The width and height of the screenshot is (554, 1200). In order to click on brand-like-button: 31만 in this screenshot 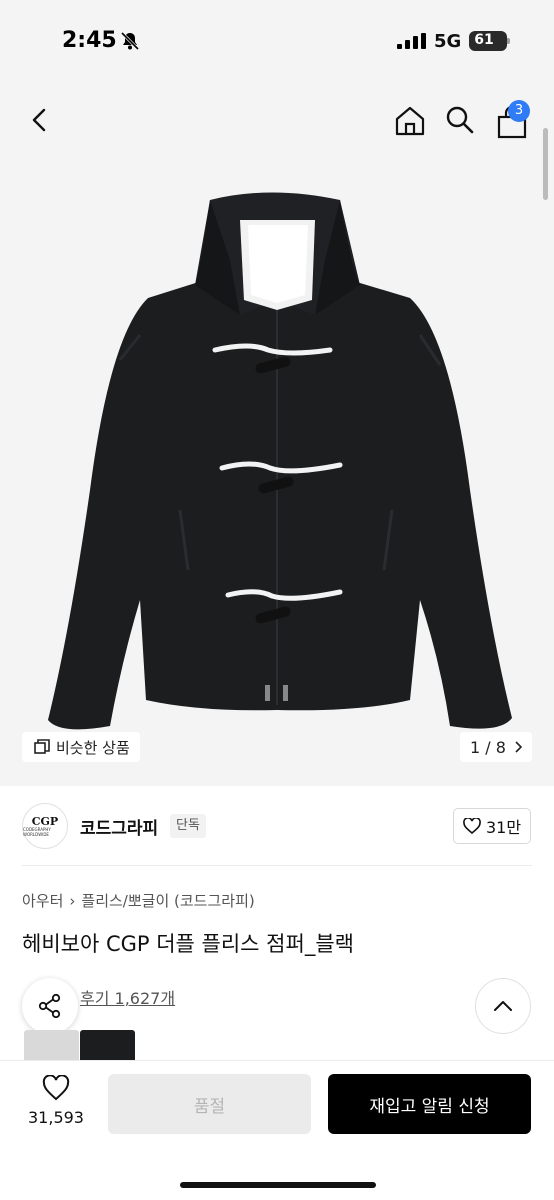, I will do `click(492, 826)`.